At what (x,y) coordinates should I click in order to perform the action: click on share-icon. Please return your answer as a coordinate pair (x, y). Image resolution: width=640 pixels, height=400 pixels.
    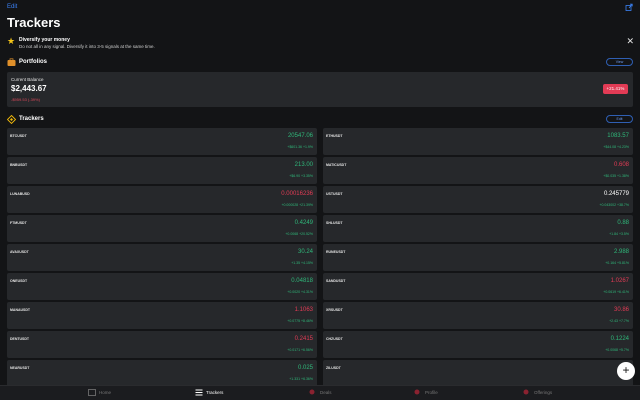
    Looking at the image, I should click on (629, 7).